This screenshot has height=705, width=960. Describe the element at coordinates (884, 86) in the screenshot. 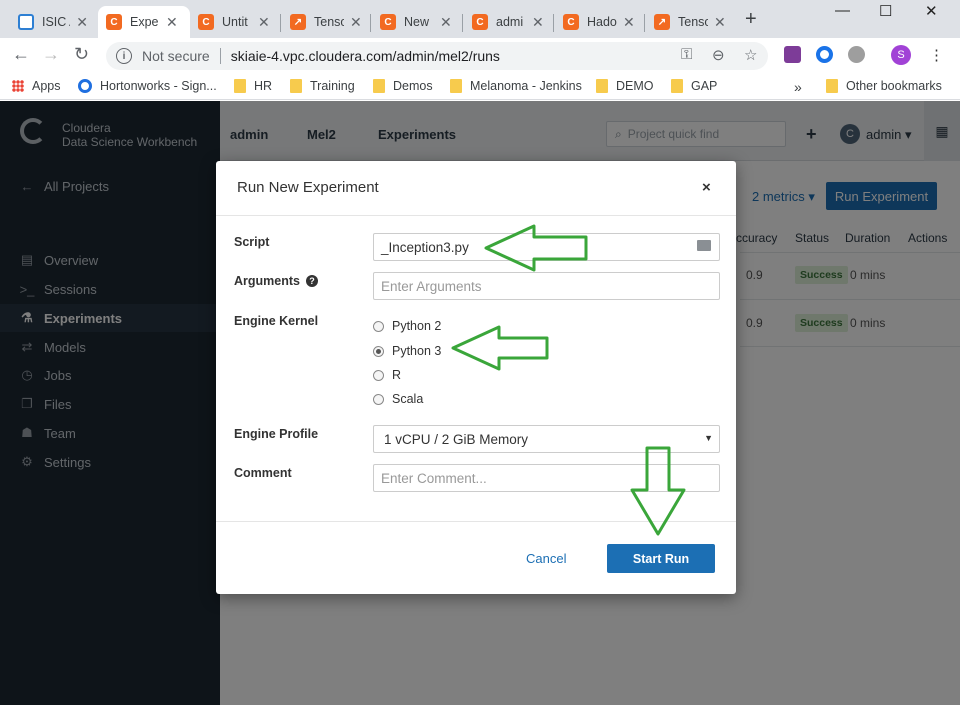

I see `bookmark-other: Other bookmarks` at that location.